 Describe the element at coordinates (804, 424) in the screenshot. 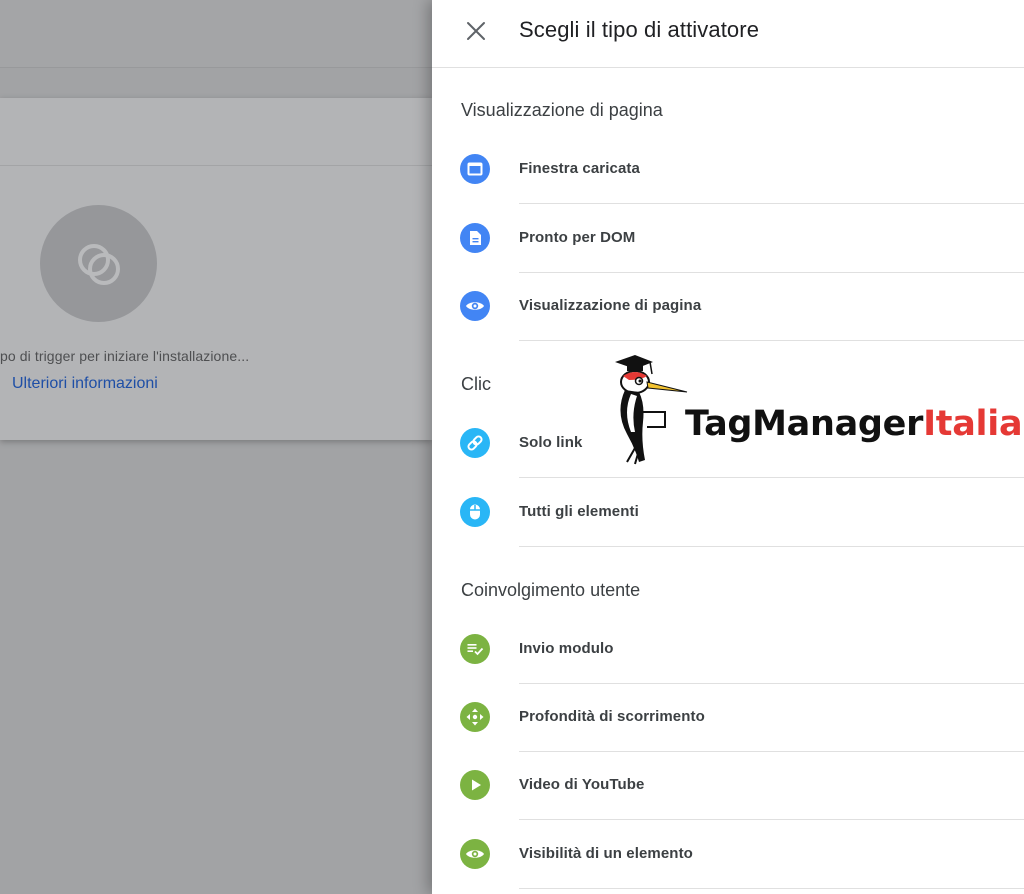

I see `logo-text-tagmanager: TagManager` at that location.